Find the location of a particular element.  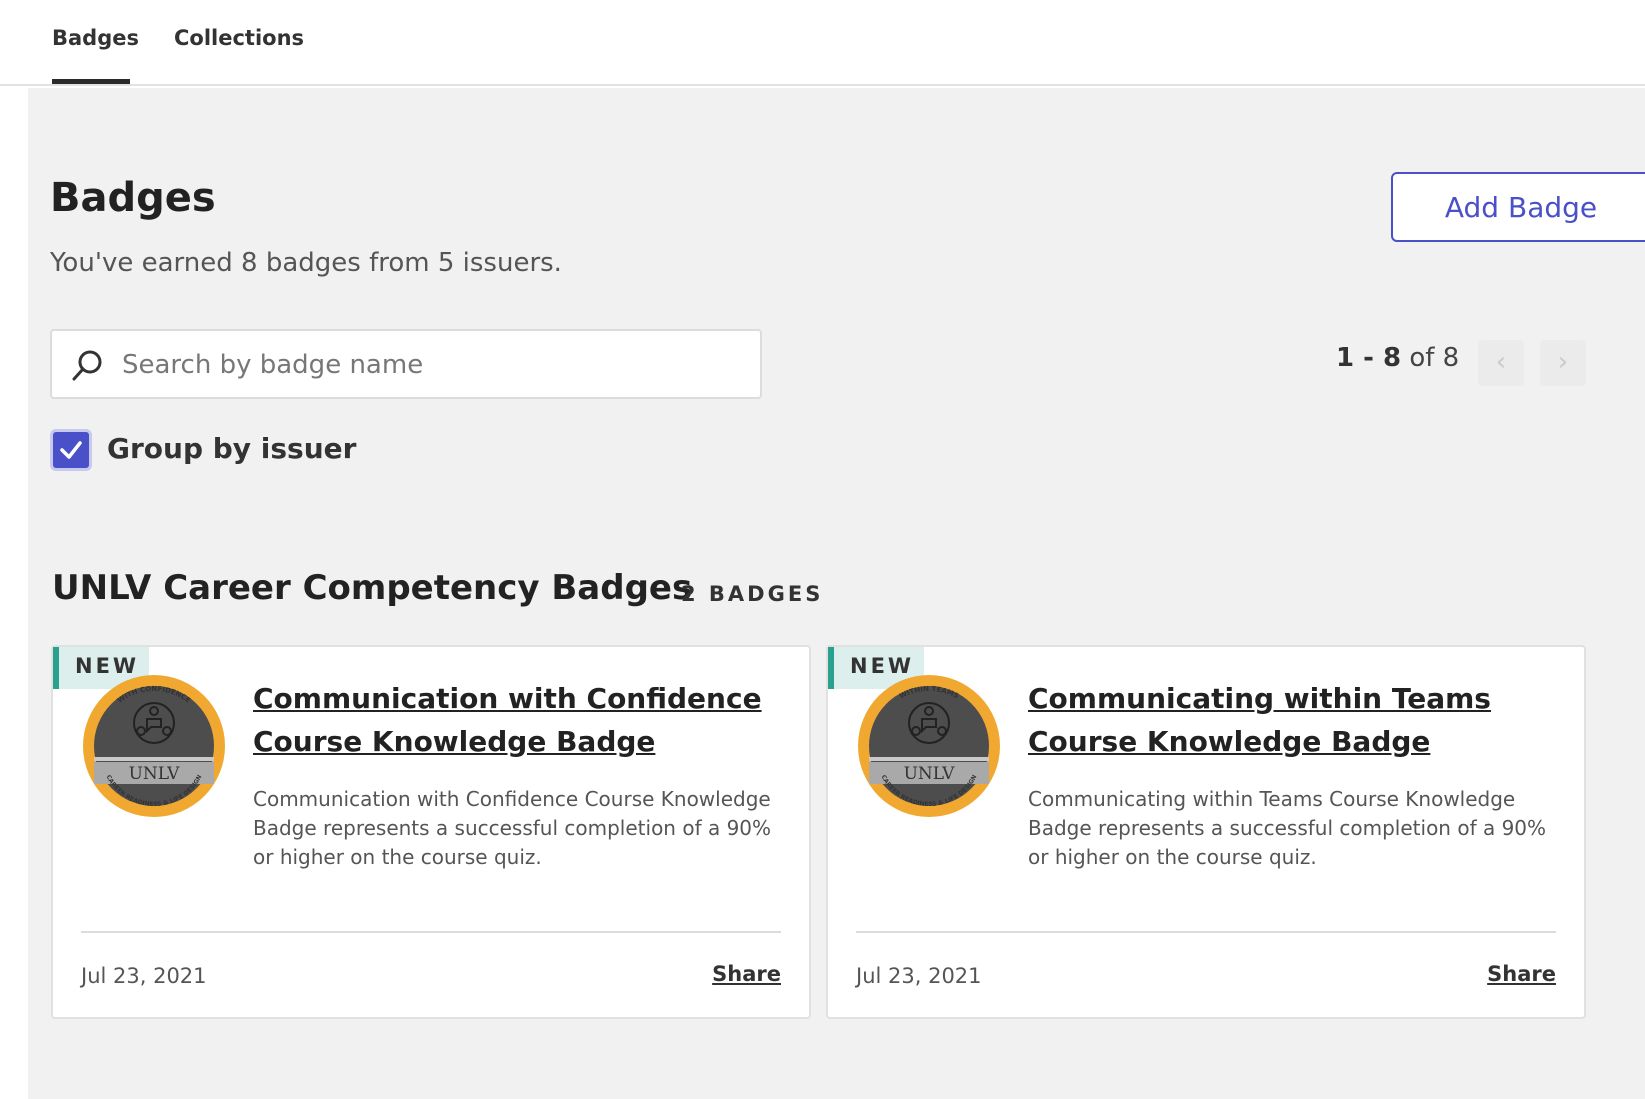

tab-collections: Collections is located at coordinates (239, 55).